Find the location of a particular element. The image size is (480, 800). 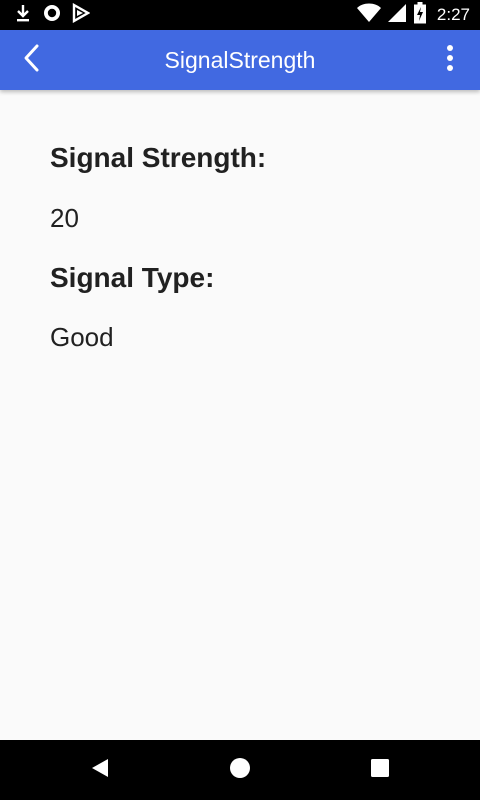

status-left-icons is located at coordinates (52, 15).